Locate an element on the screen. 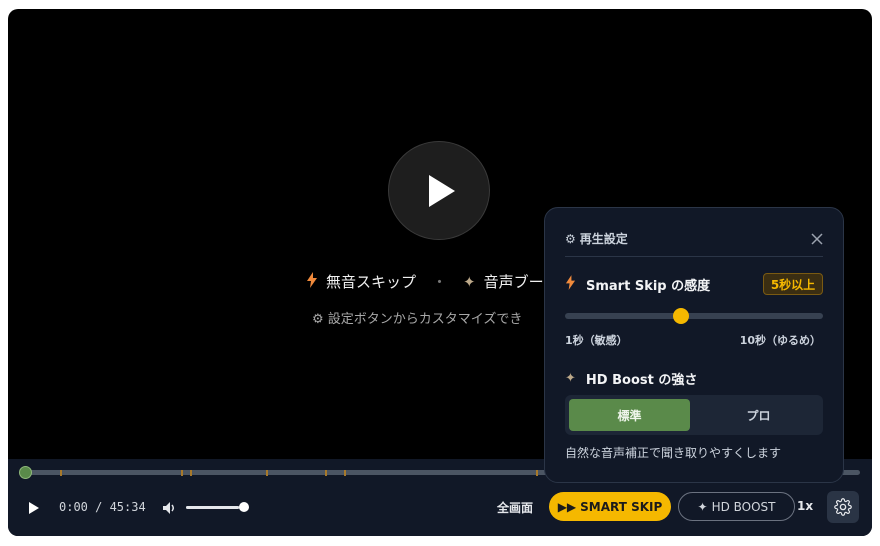  settings-button is located at coordinates (843, 507).